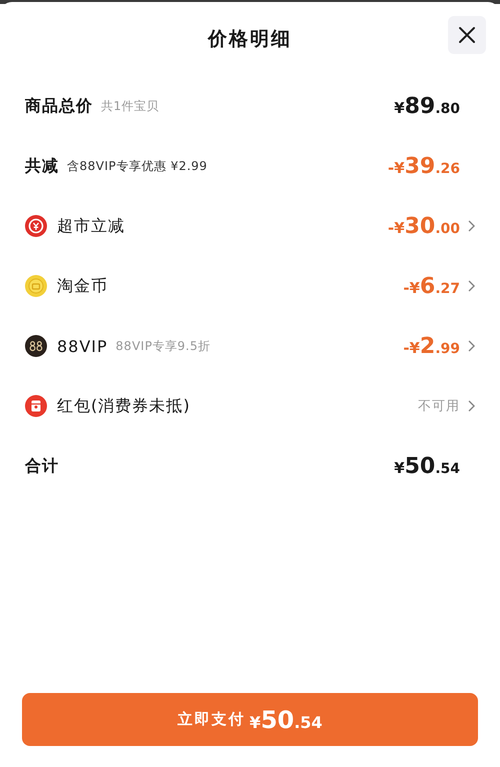 The image size is (500, 767). What do you see at coordinates (163, 346) in the screenshot?
I see `row-note: 88VIP专享9.5折` at bounding box center [163, 346].